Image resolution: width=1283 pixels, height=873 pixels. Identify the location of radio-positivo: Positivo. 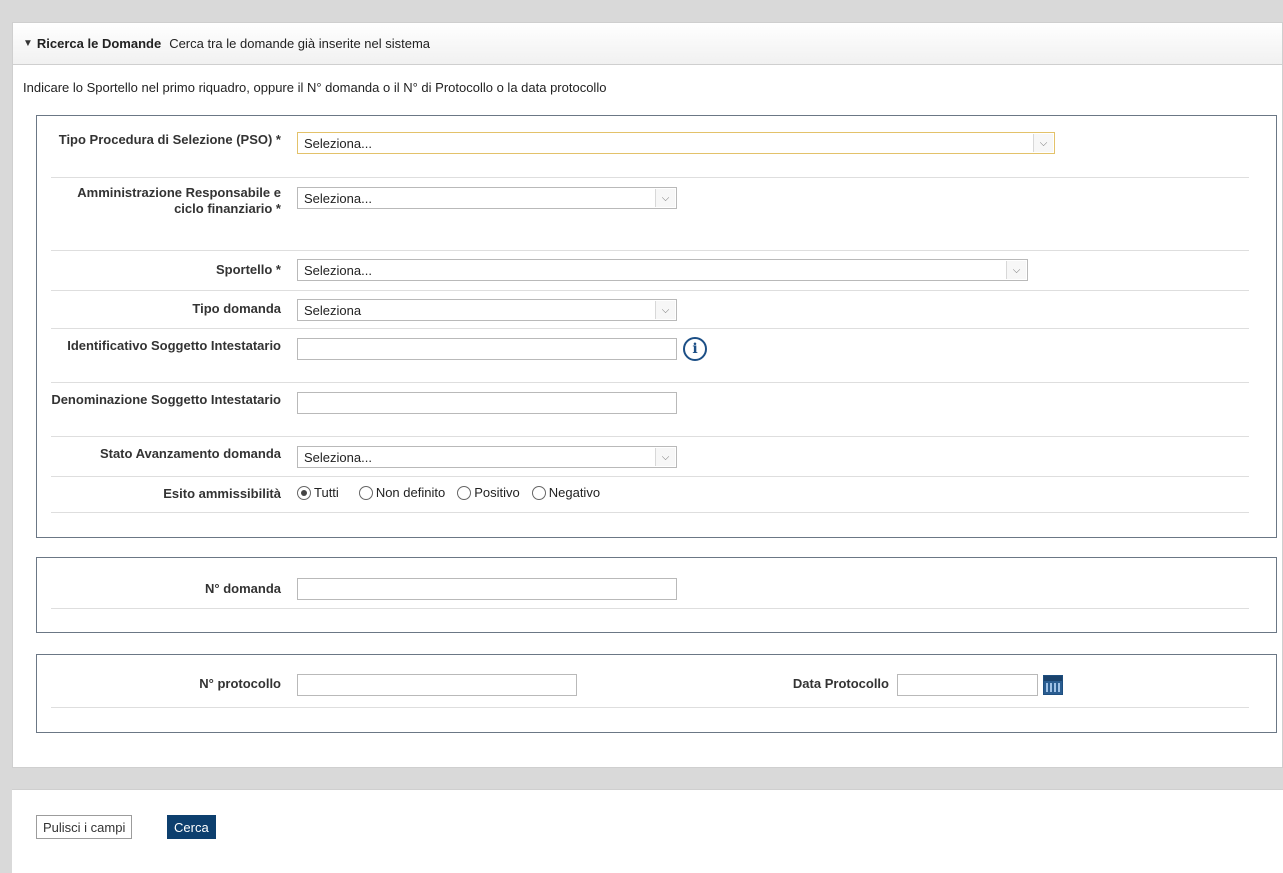
(488, 492).